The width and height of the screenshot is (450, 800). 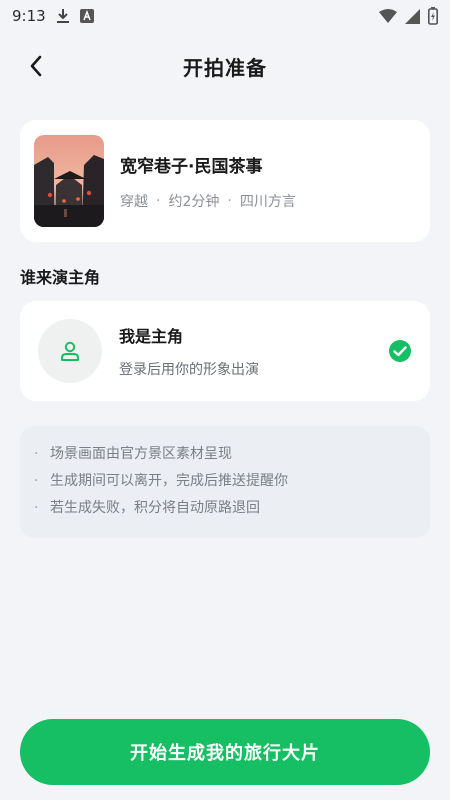 I want to click on note-text: 生成期间可以离开，完成后推送提醒你, so click(x=169, y=481).